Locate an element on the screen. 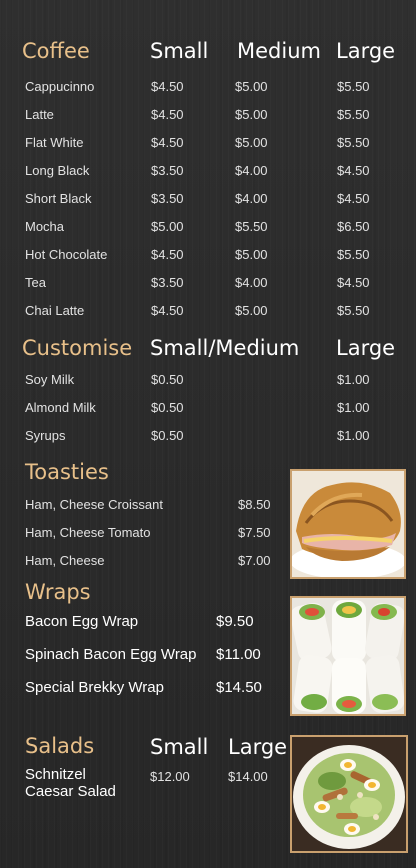  salad-illustration is located at coordinates (349, 794).